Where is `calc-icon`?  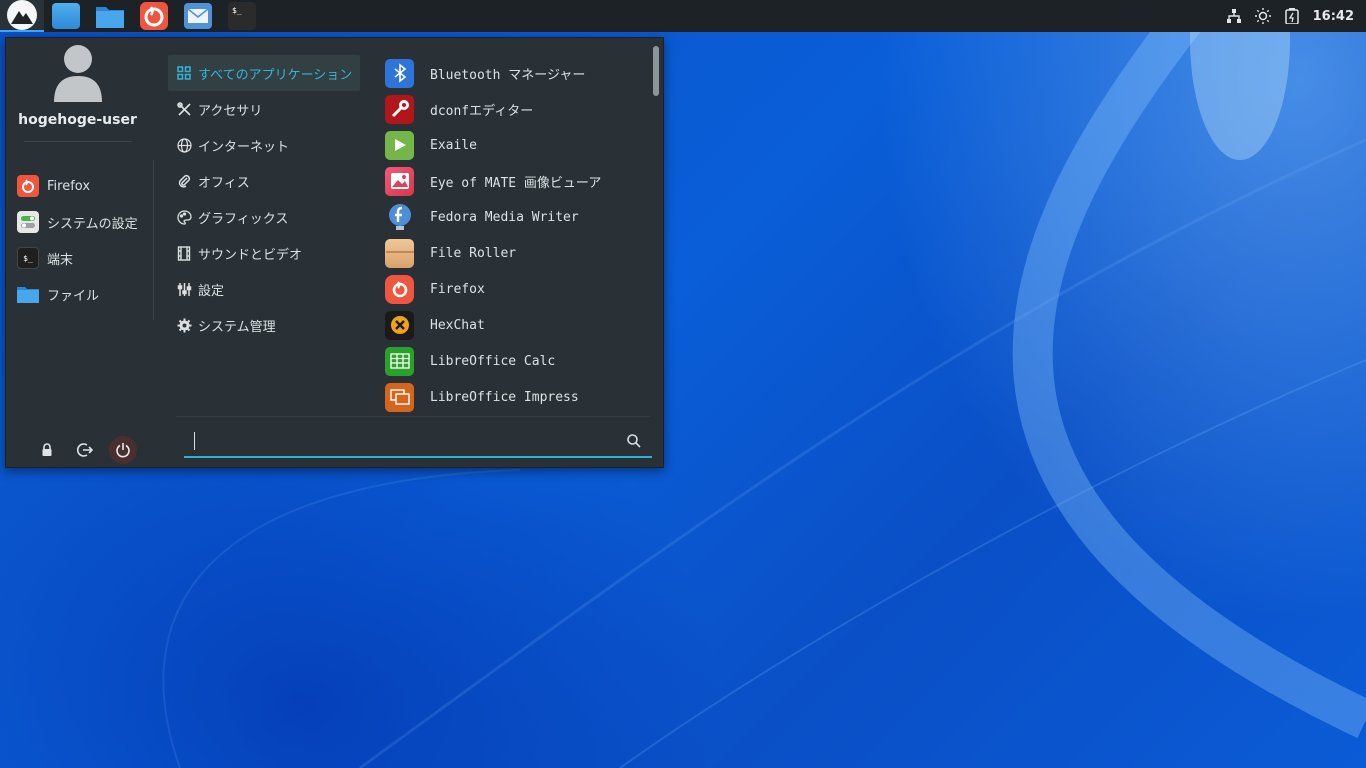
calc-icon is located at coordinates (399, 361).